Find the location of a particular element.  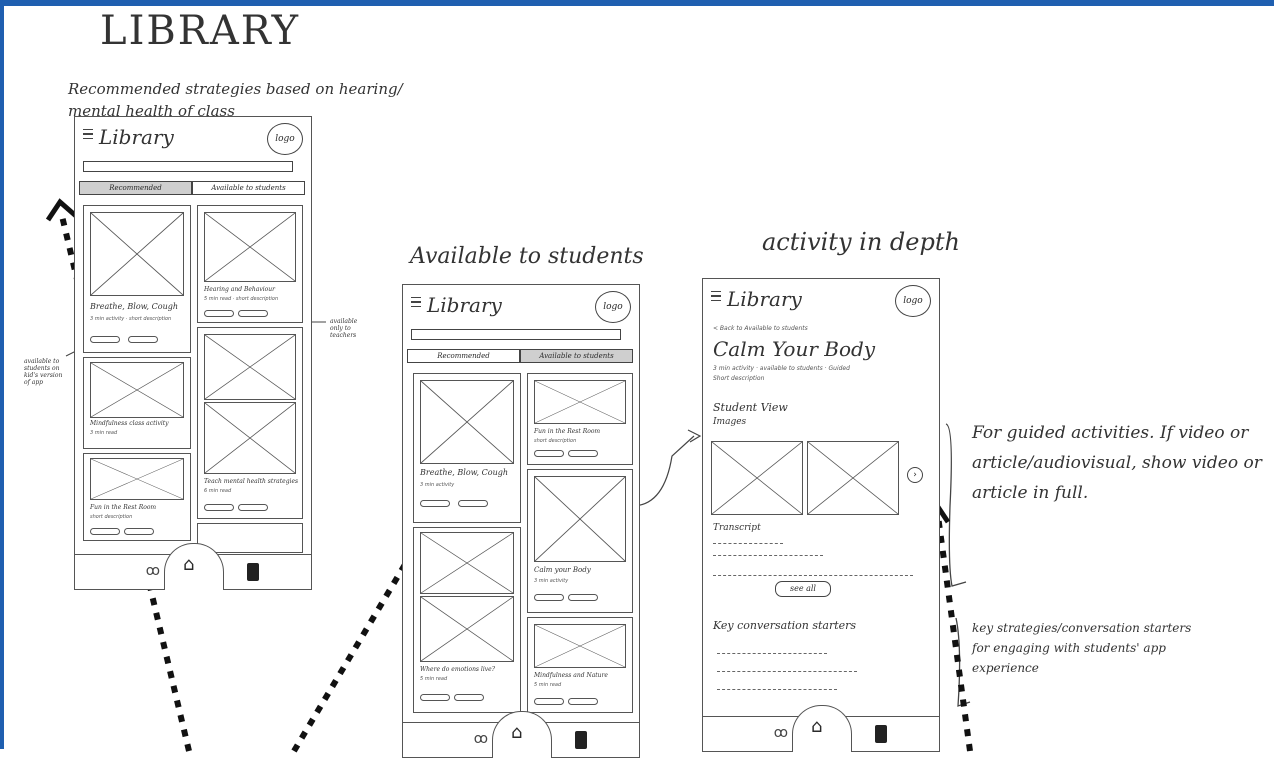

card-title: Teach mental health strategies is located at coordinates (251, 481).